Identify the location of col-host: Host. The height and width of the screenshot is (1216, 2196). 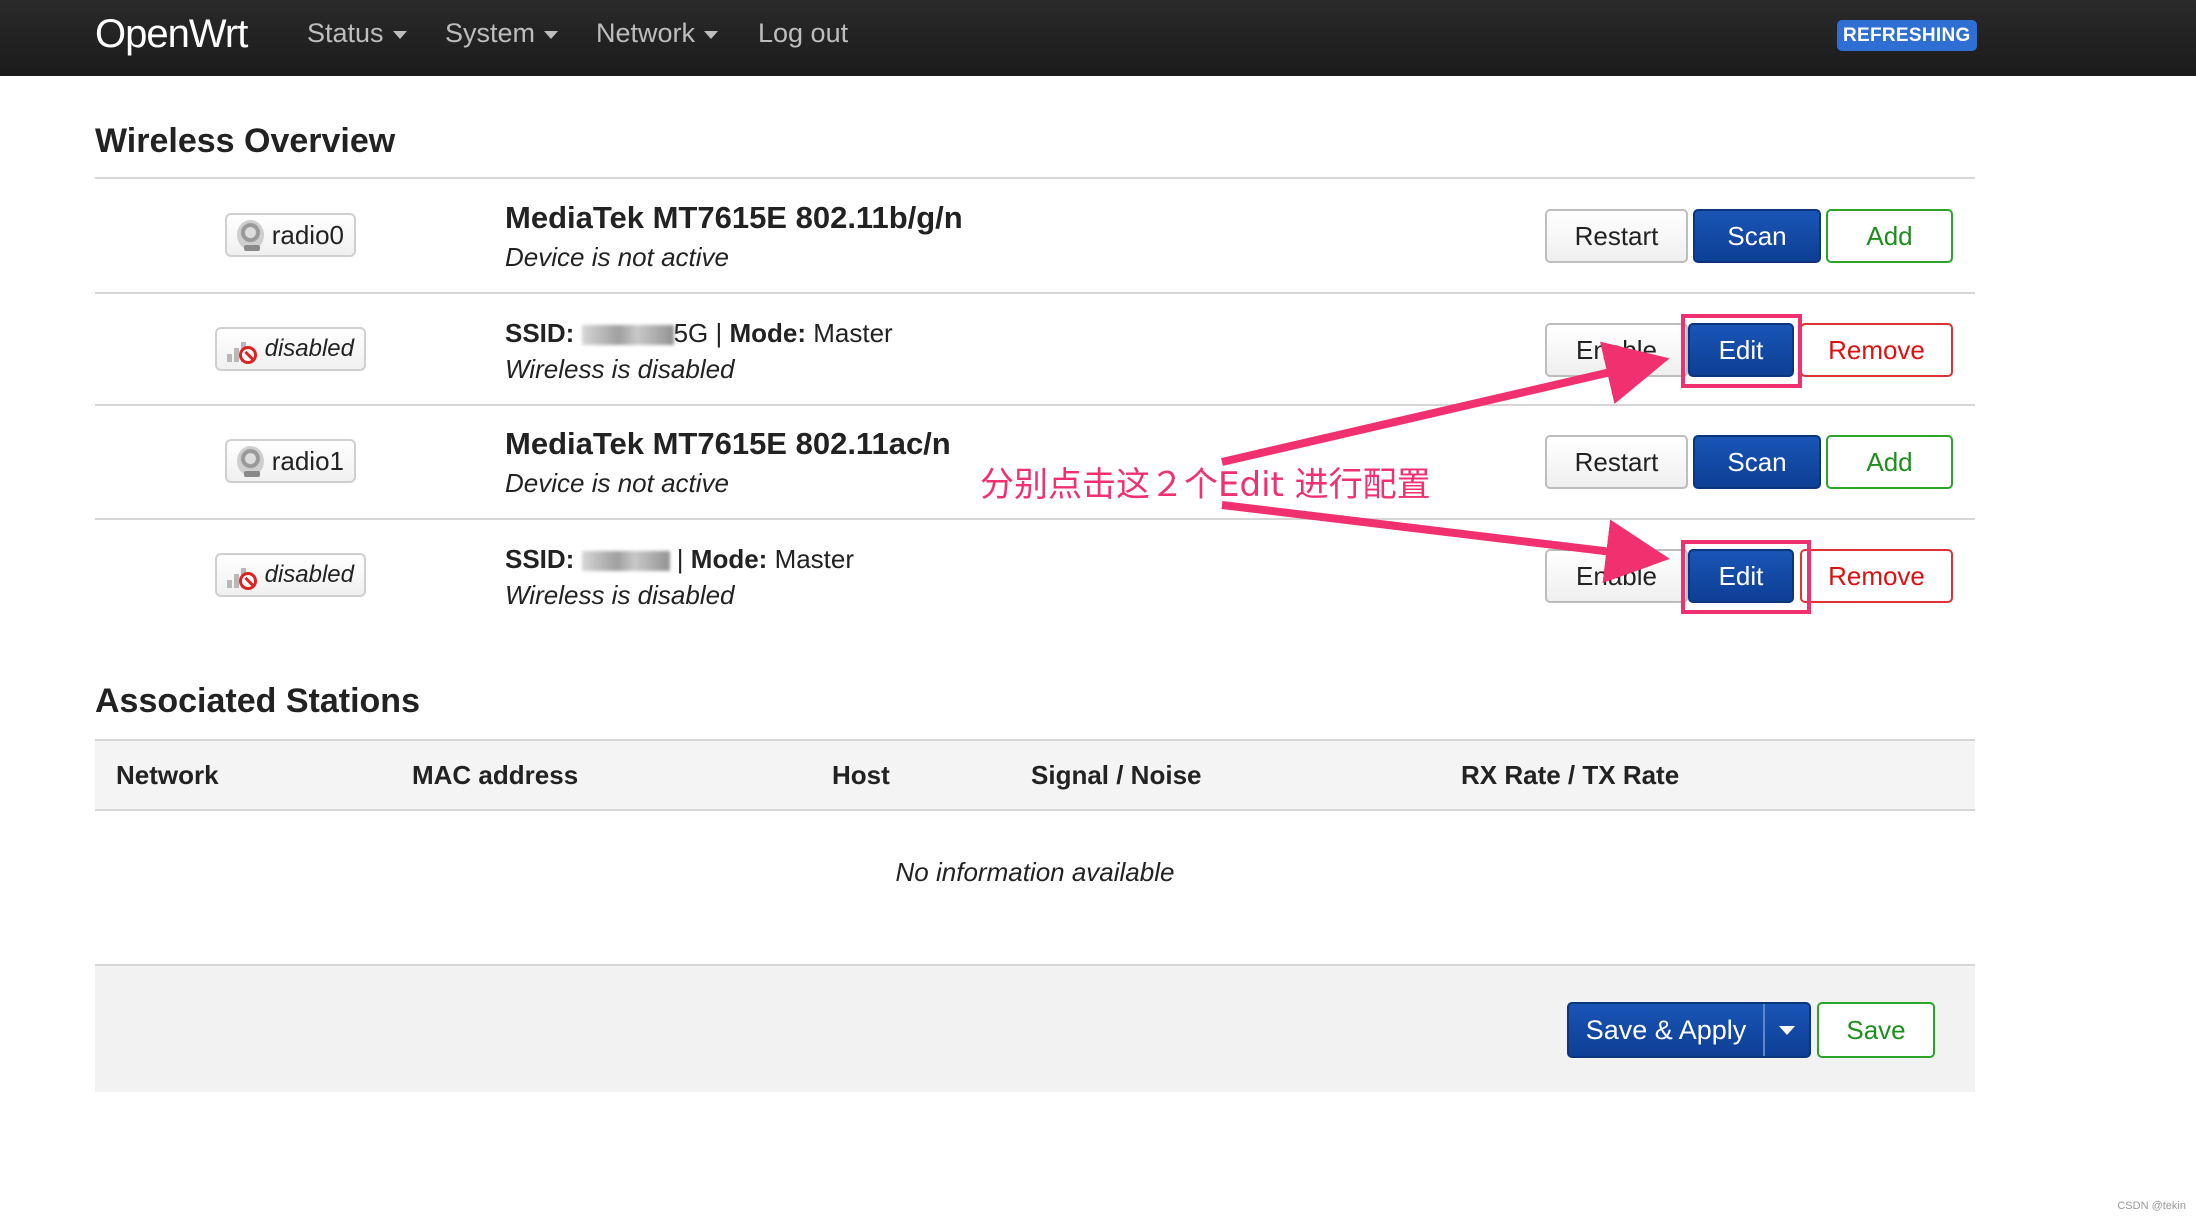
(861, 775).